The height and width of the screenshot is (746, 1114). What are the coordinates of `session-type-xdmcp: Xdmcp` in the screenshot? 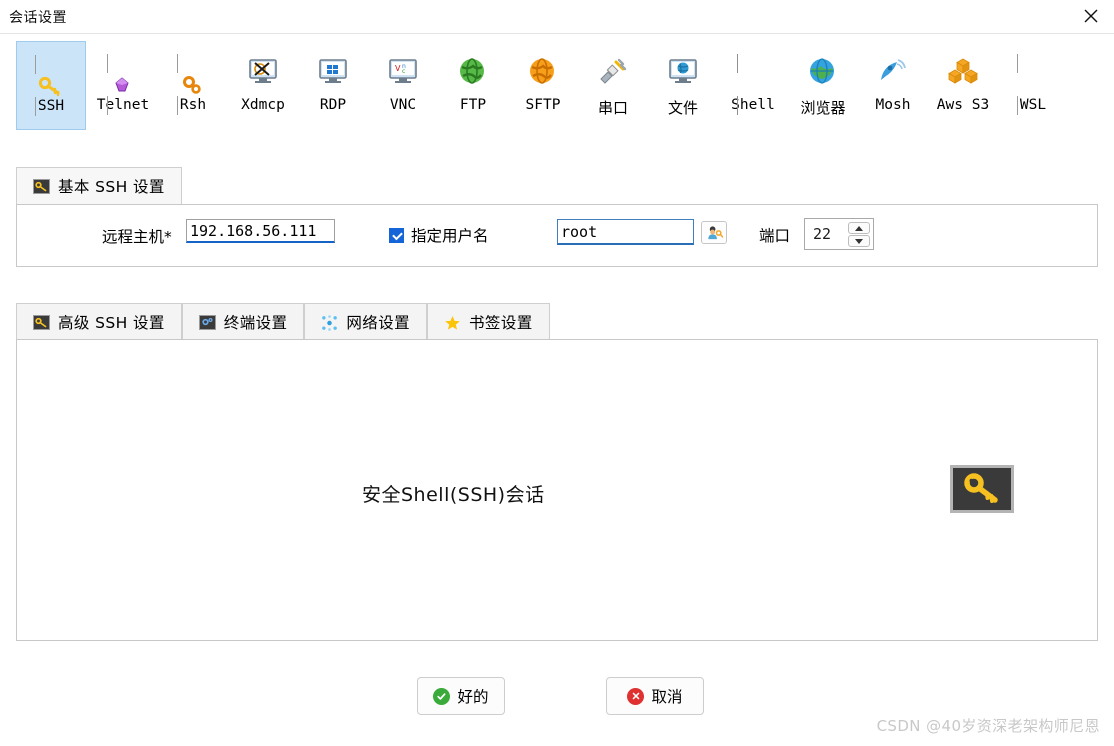 It's located at (263, 85).